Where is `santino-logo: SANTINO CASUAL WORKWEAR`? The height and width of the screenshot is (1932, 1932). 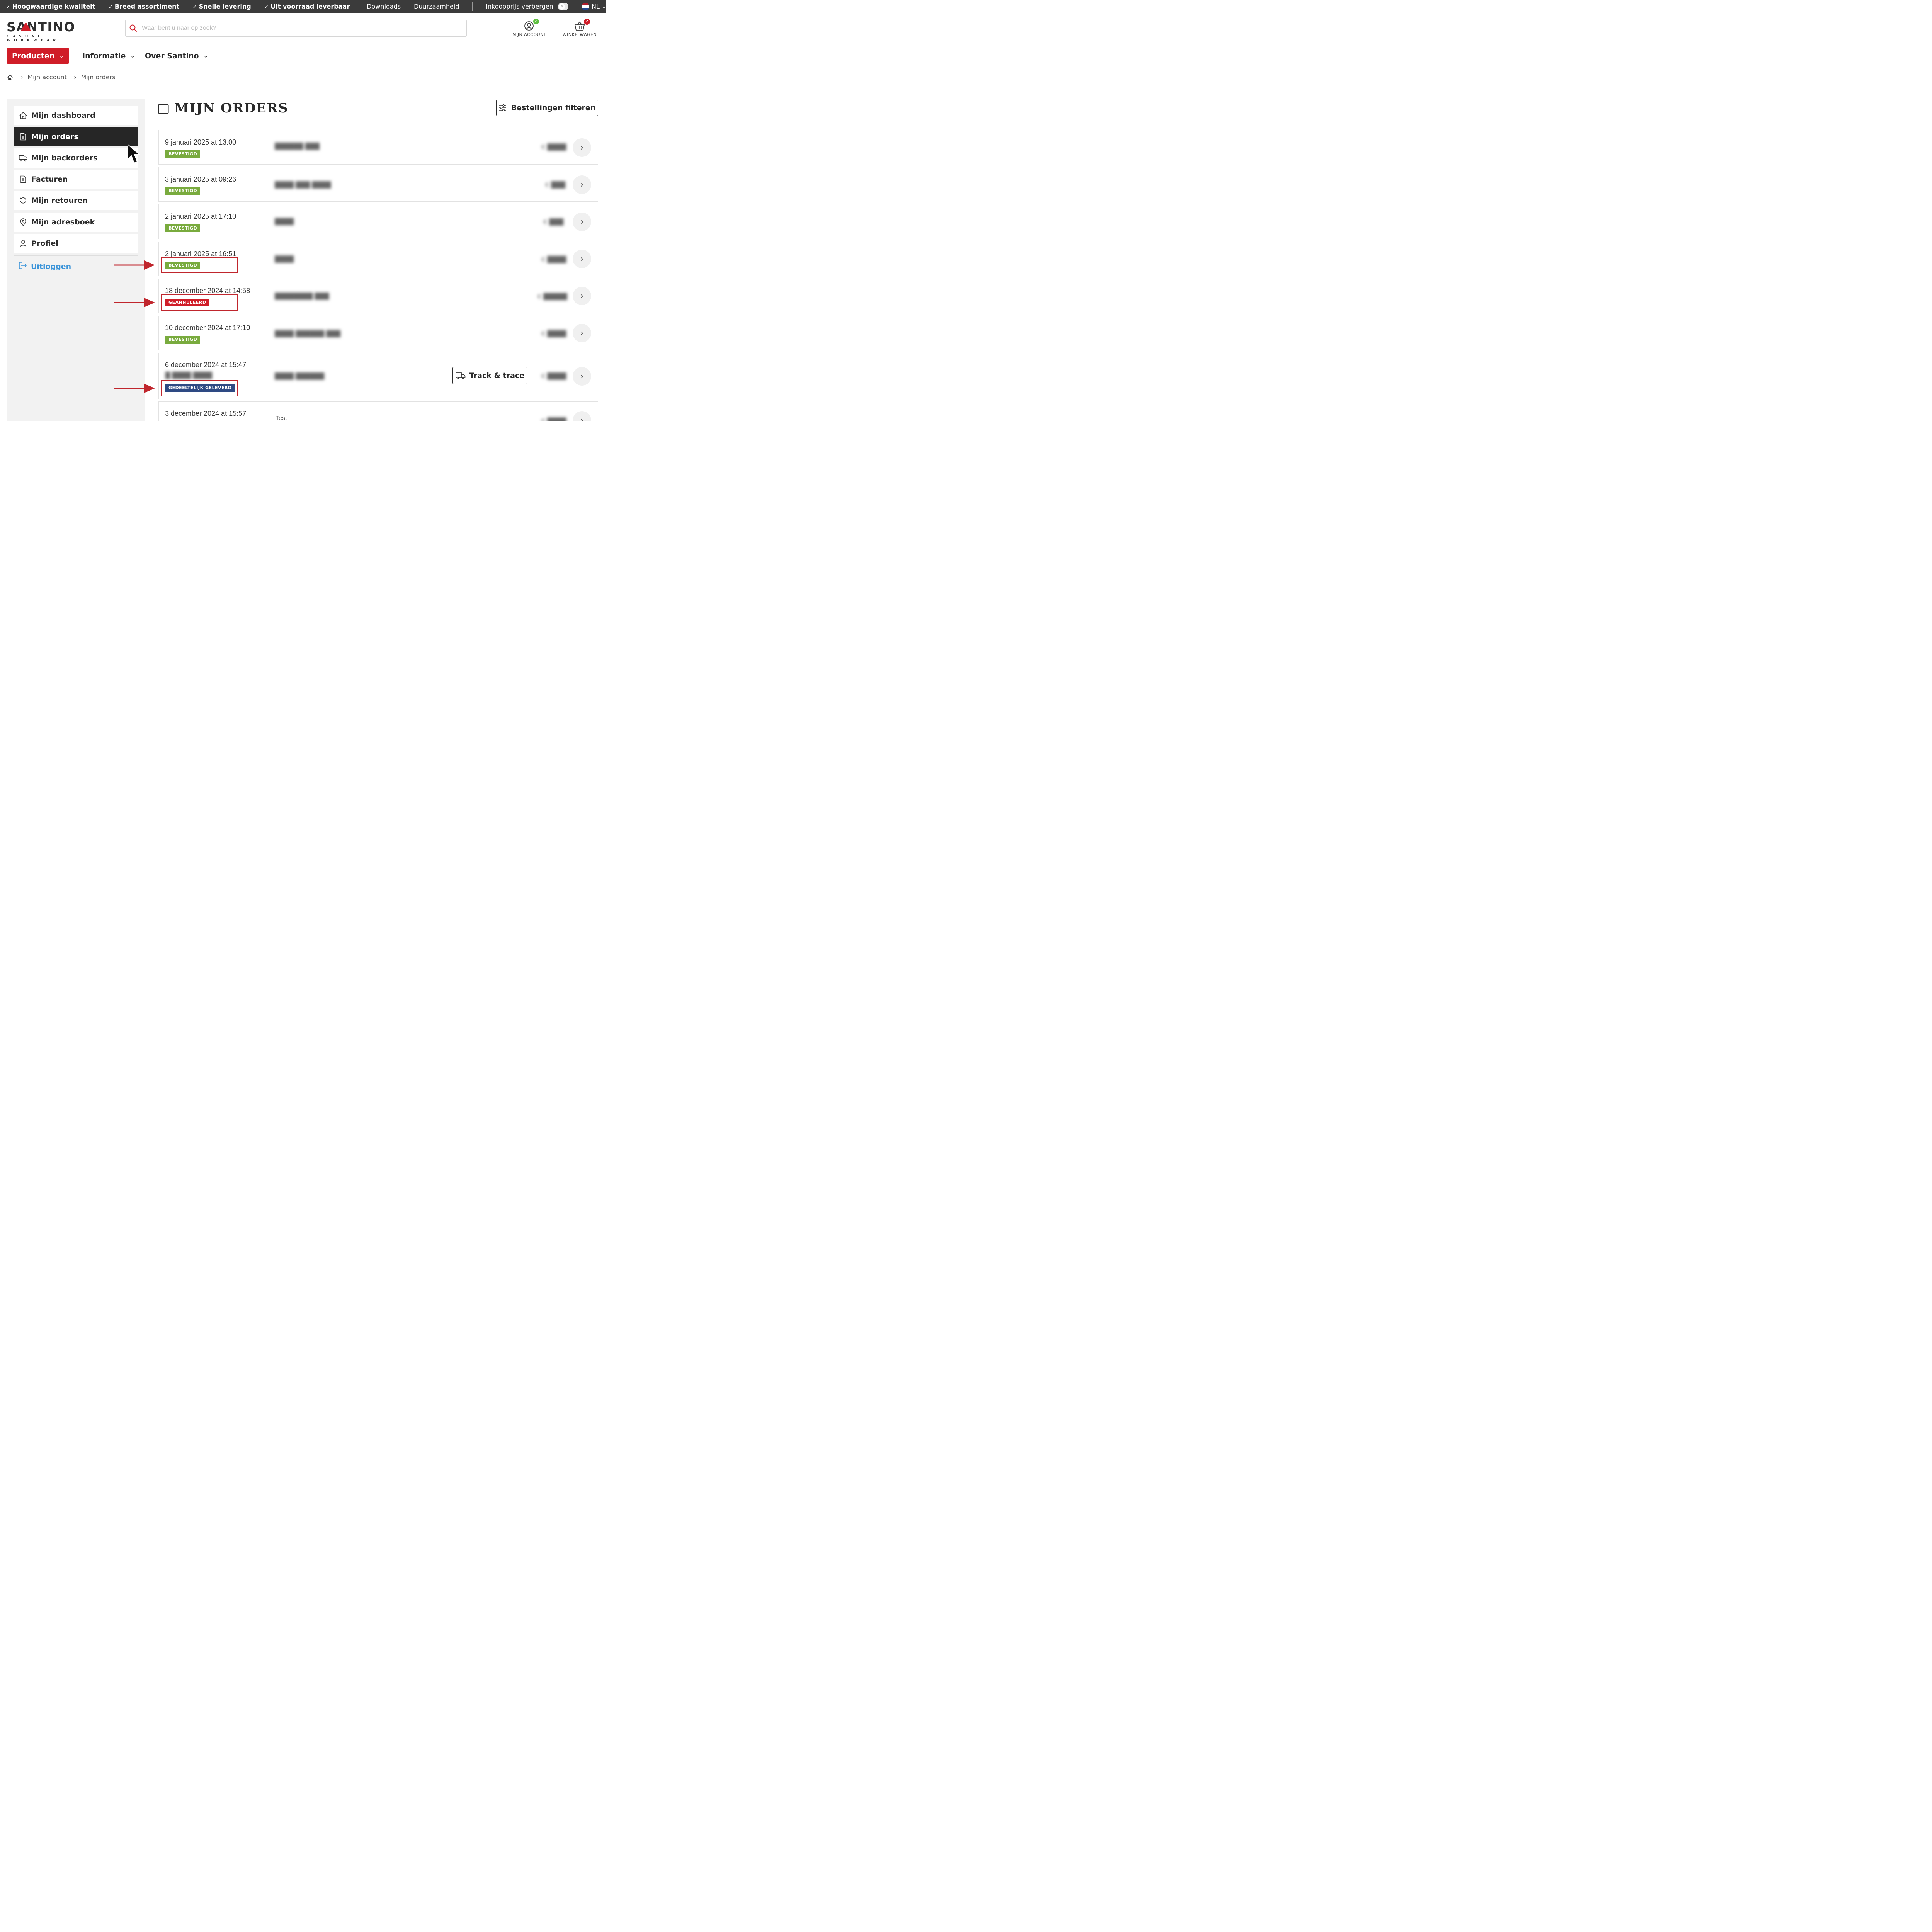
santino-logo: SANTINO CASUAL WORKWEAR is located at coordinates (45, 31).